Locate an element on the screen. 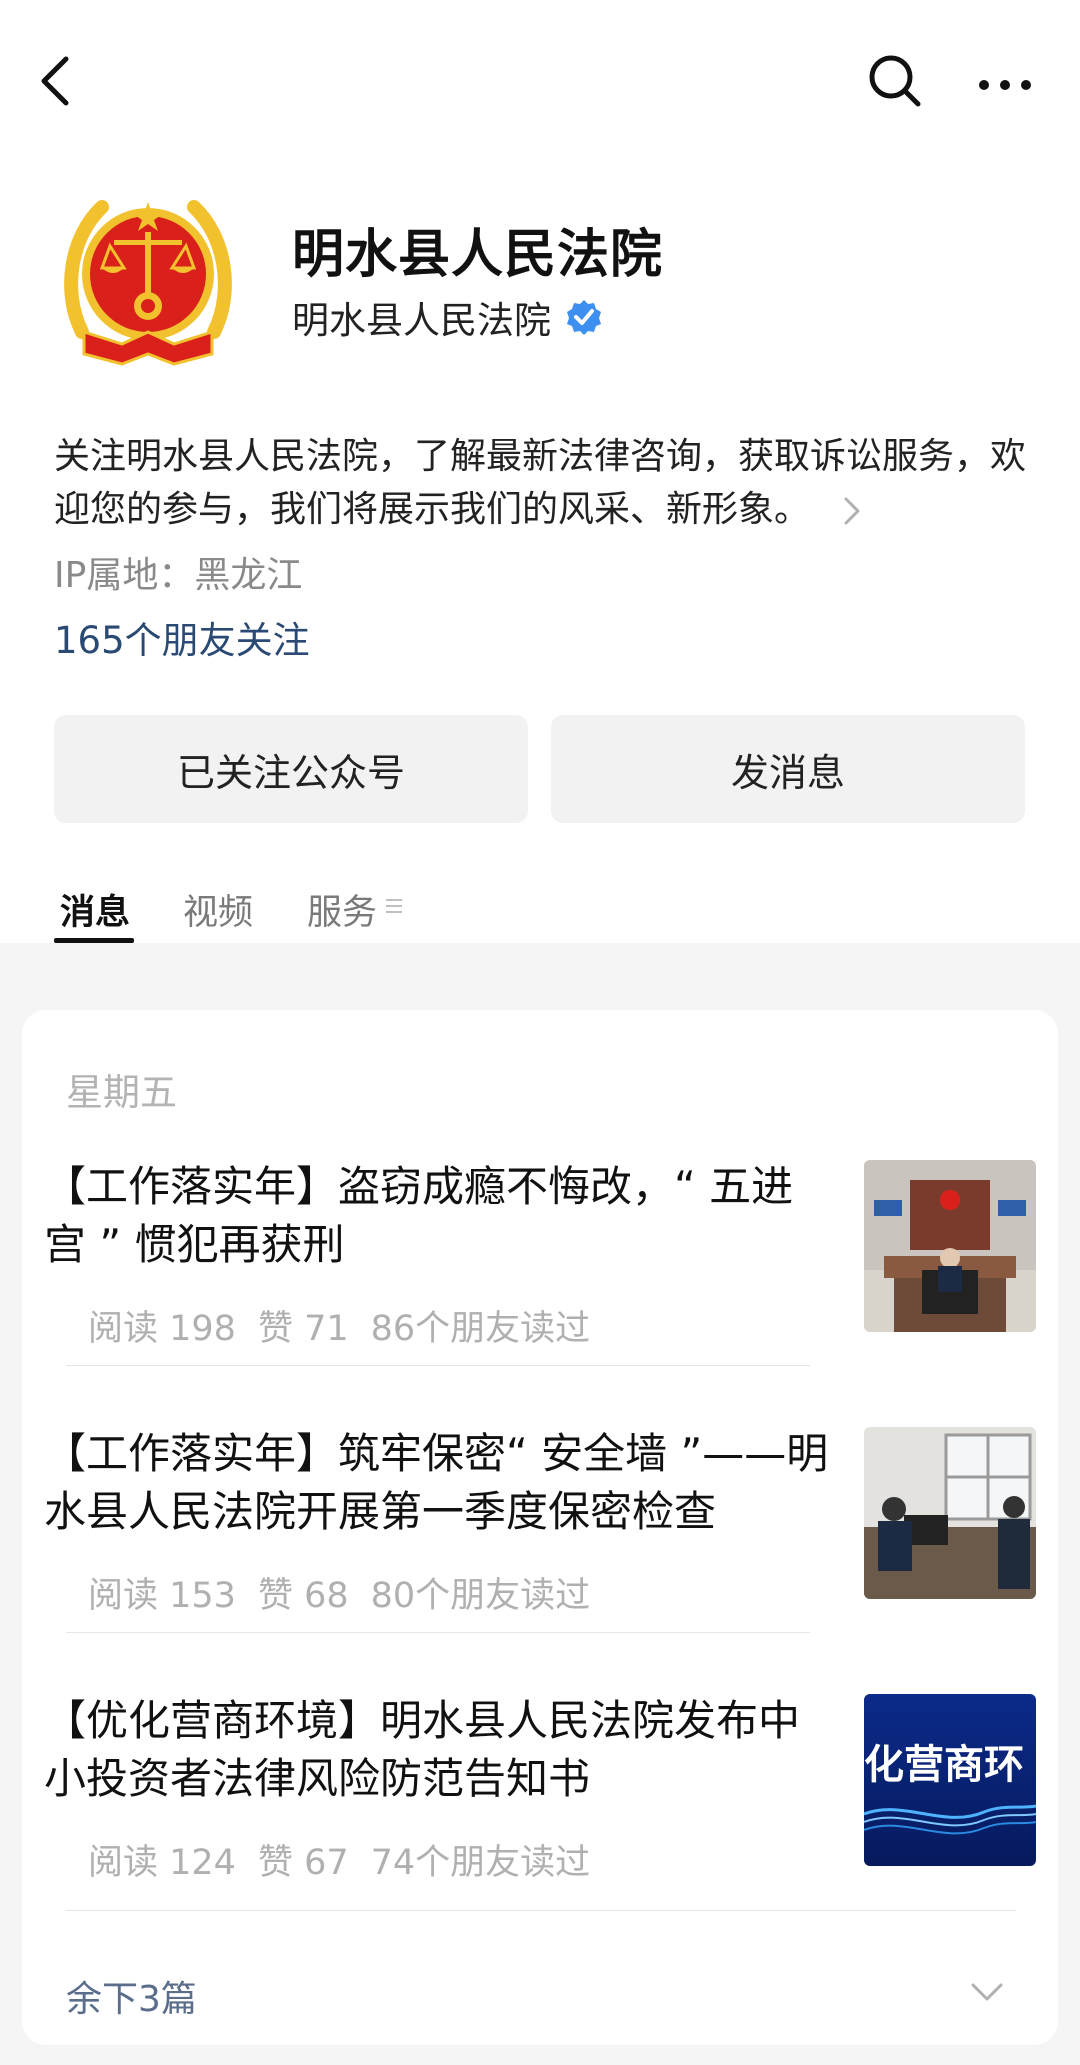 This screenshot has height=2065, width=1080. menu-lines-icon is located at coordinates (394, 906).